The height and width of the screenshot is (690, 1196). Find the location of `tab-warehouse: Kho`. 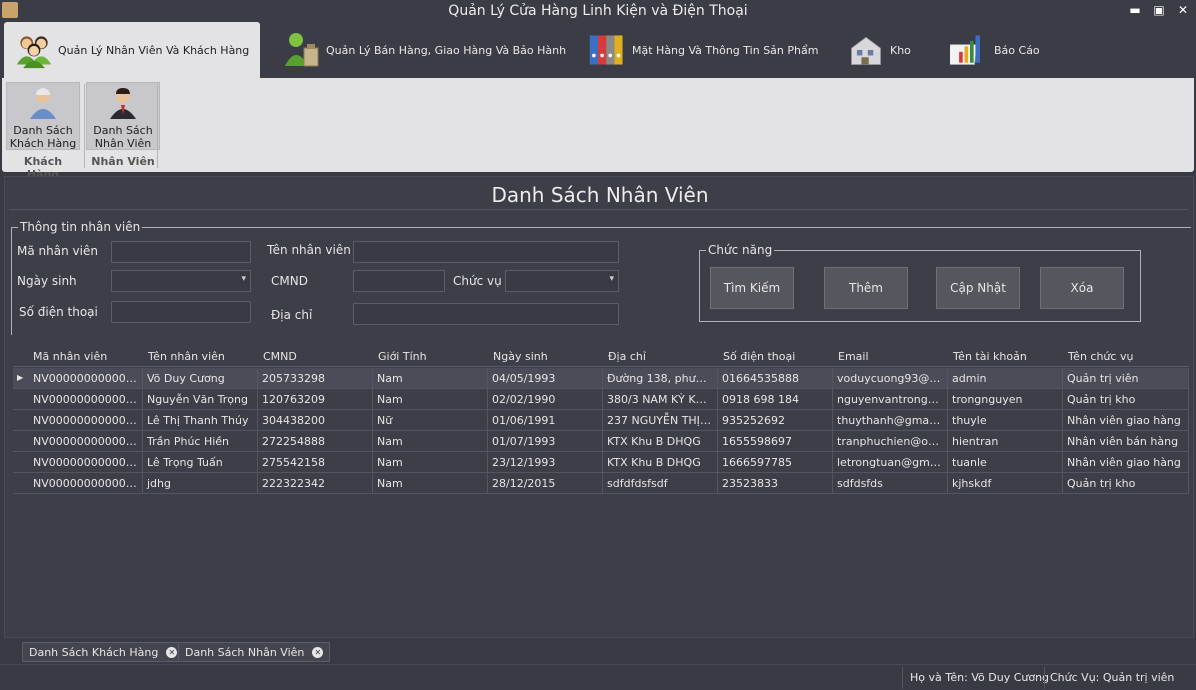

tab-warehouse: Kho is located at coordinates (891, 50).